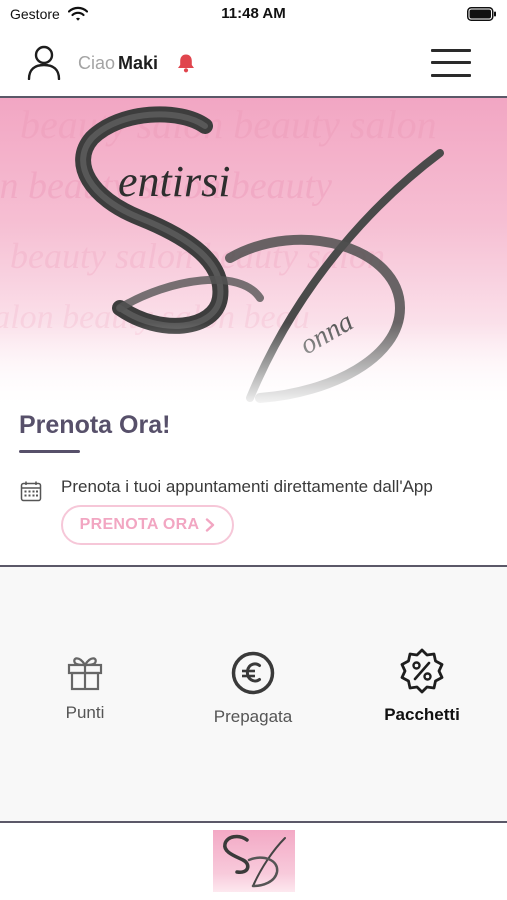 The height and width of the screenshot is (900, 507). What do you see at coordinates (44, 62) in the screenshot?
I see `user-icon` at bounding box center [44, 62].